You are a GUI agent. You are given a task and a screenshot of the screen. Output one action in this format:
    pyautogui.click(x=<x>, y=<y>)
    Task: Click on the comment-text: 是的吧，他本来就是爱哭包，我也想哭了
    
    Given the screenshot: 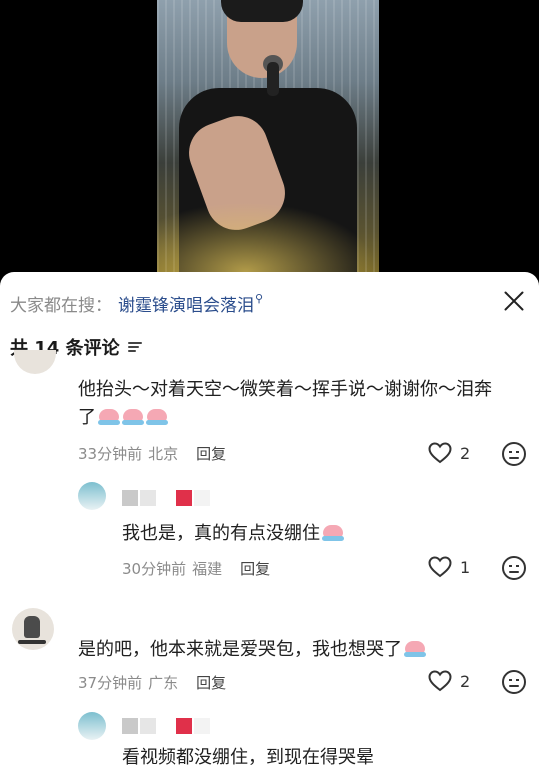 What is the action you would take?
    pyautogui.click(x=252, y=650)
    